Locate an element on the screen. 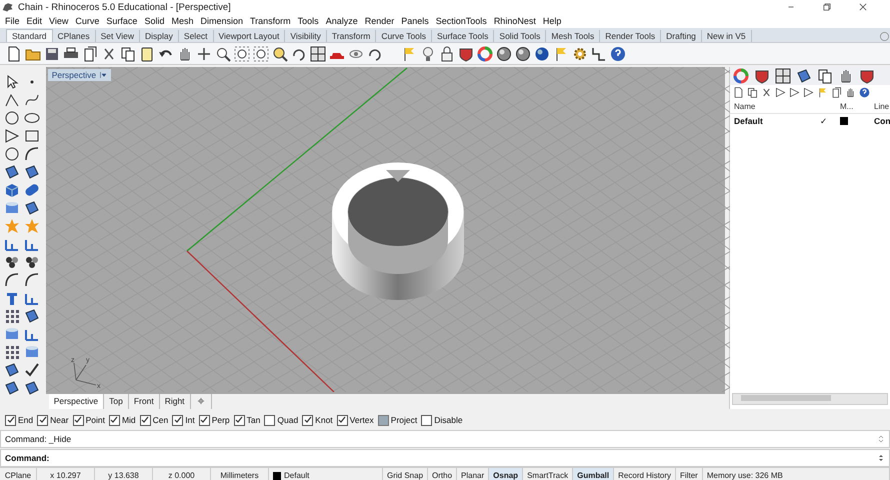 The height and width of the screenshot is (480, 890). polyline-icon is located at coordinates (12, 100).